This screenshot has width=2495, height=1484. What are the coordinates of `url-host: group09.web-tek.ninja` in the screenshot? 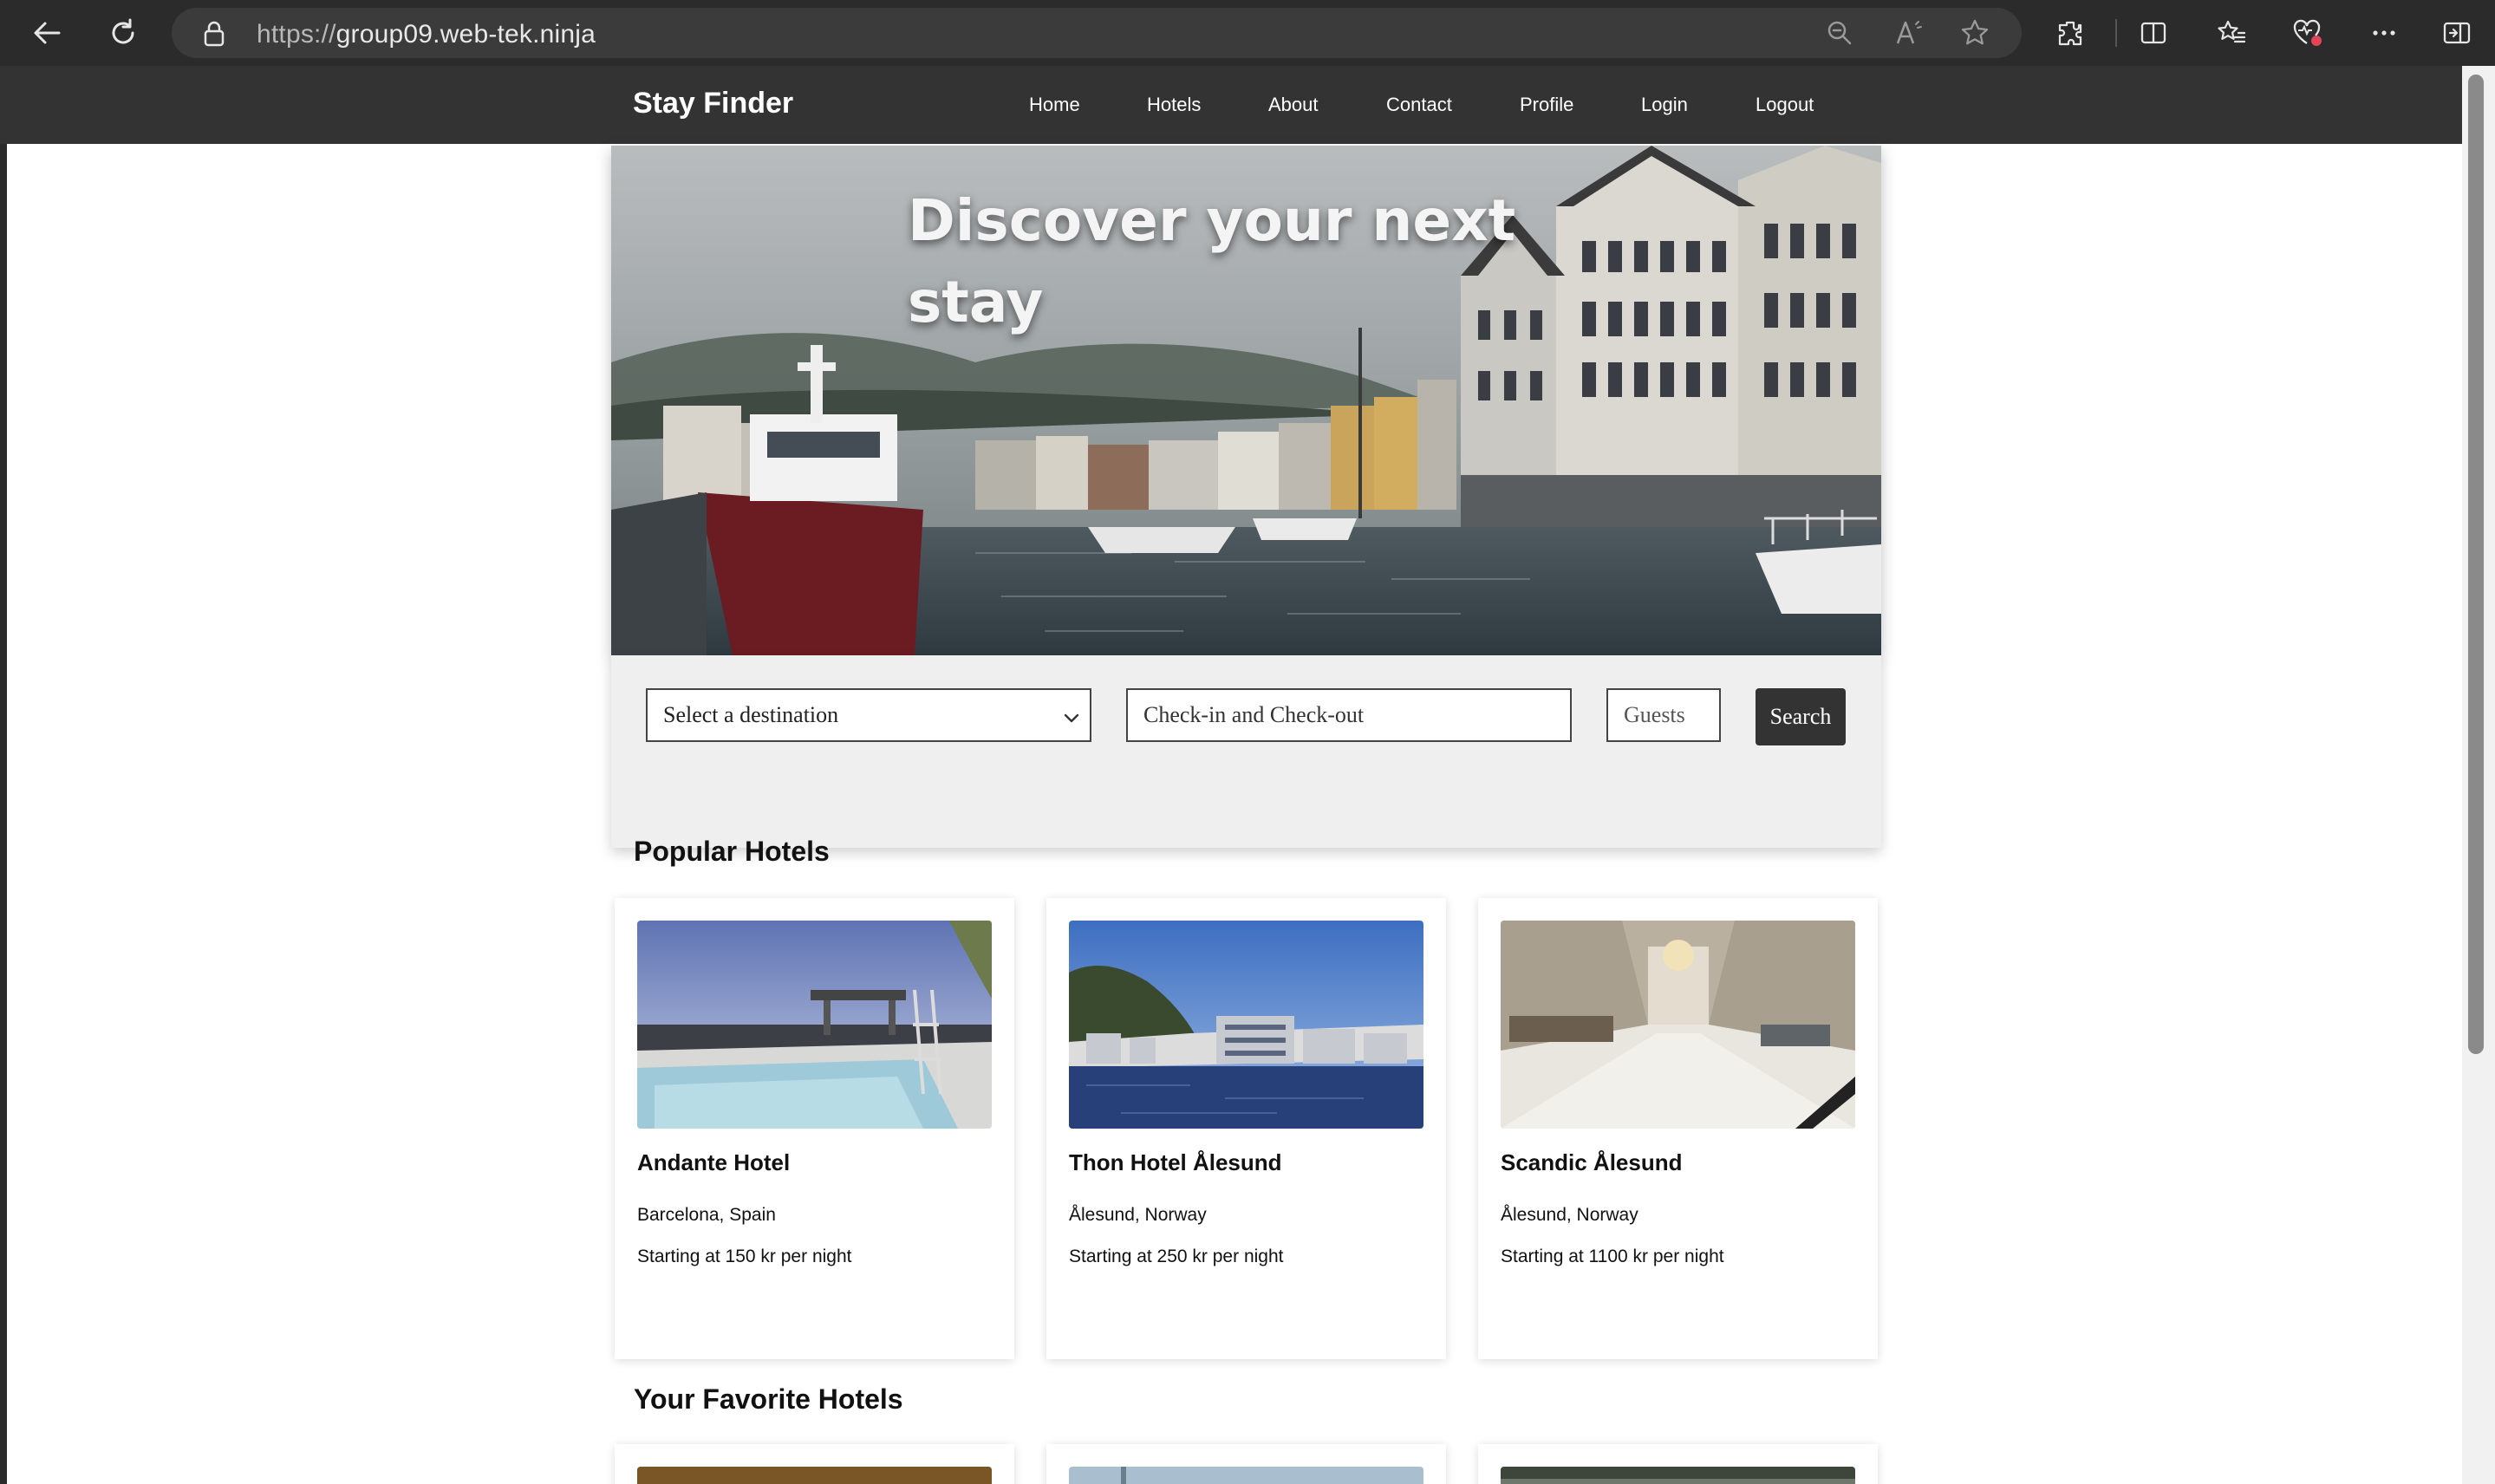 It's located at (465, 34).